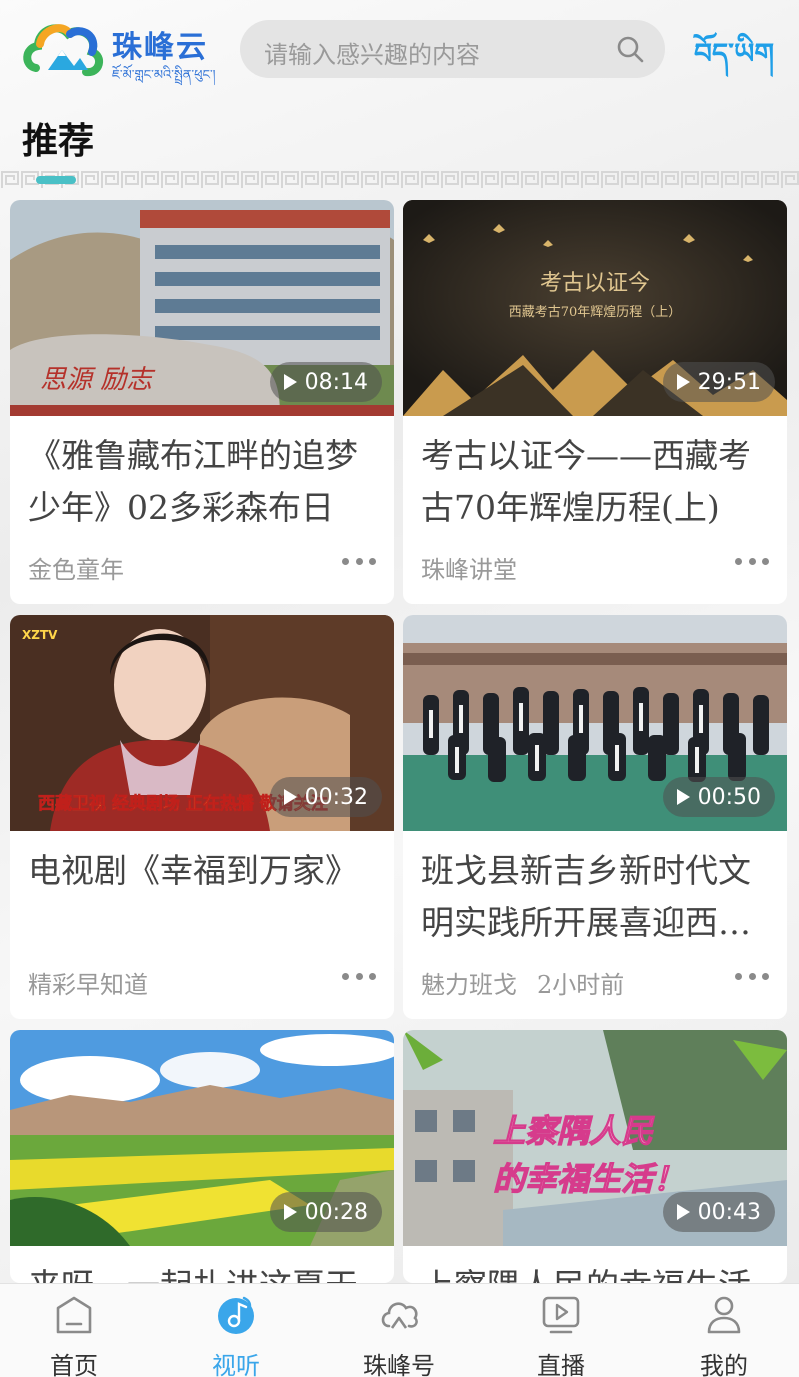 Image resolution: width=799 pixels, height=1377 pixels. What do you see at coordinates (98, 380) in the screenshot?
I see `school-sign-text: 思源 励志` at bounding box center [98, 380].